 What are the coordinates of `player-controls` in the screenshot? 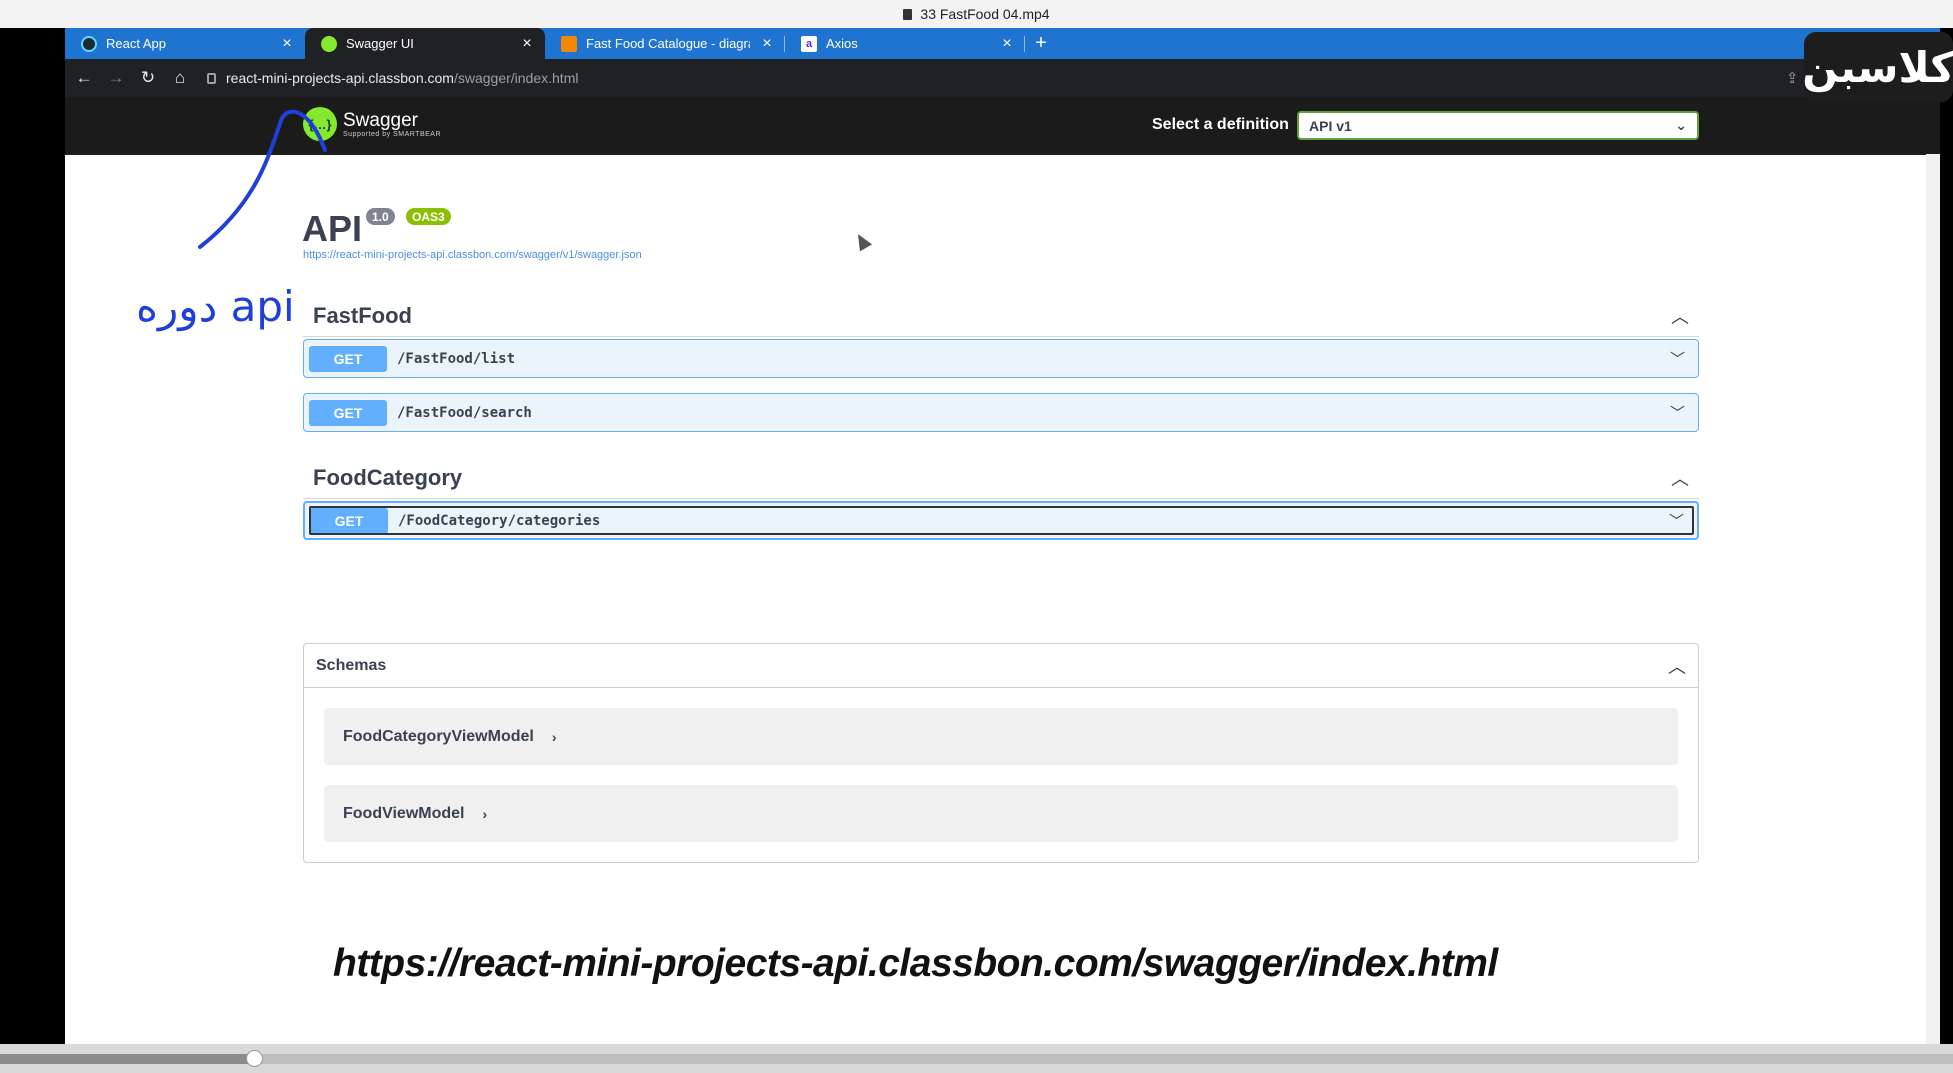 It's located at (976, 1058).